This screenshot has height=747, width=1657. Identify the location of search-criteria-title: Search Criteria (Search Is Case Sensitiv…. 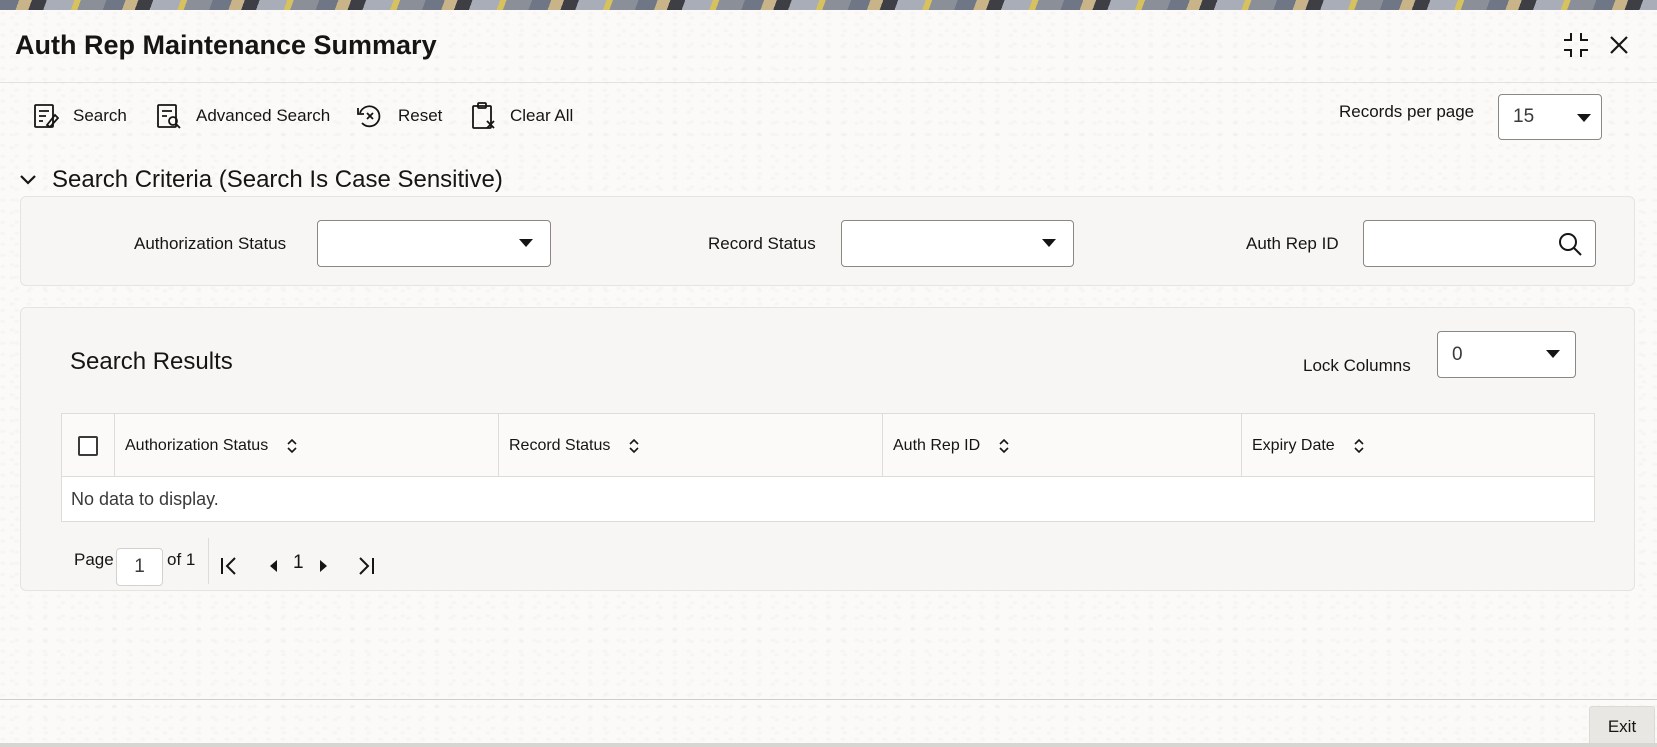
(277, 179).